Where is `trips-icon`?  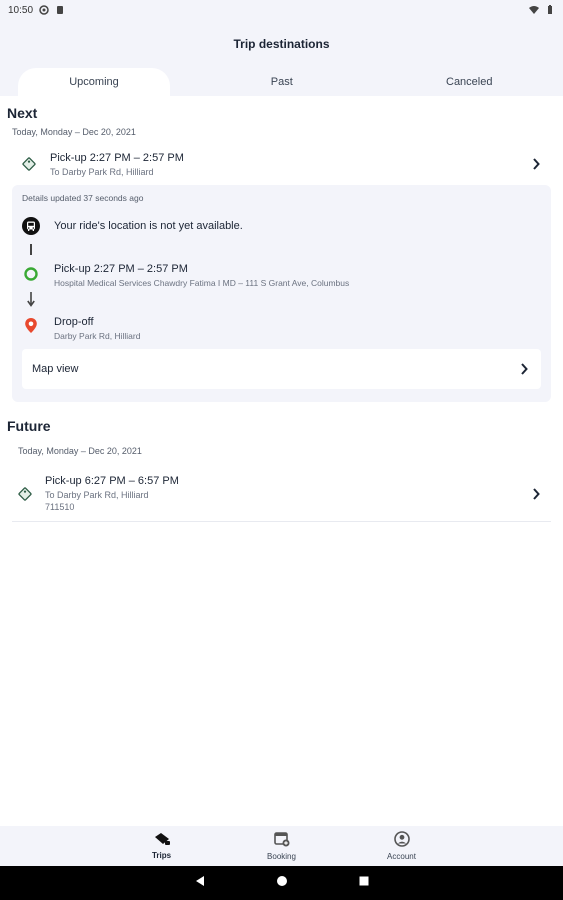 trips-icon is located at coordinates (162, 840).